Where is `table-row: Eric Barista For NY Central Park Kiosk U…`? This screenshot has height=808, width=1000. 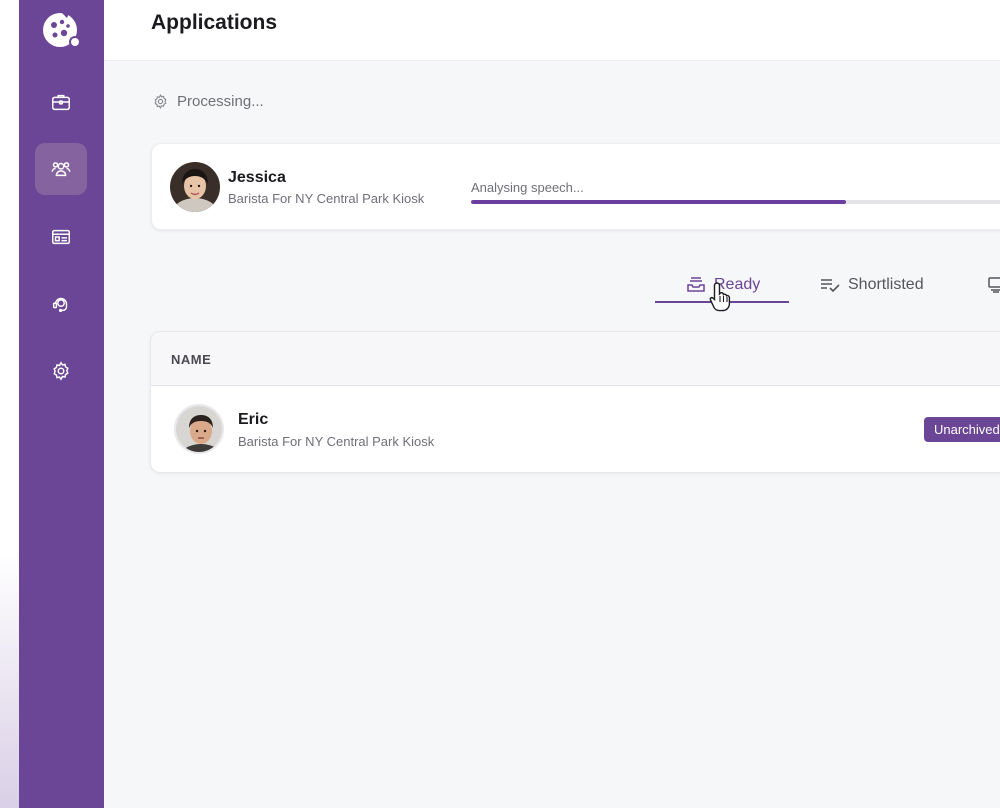
table-row: Eric Barista For NY Central Park Kiosk U… is located at coordinates (575, 430).